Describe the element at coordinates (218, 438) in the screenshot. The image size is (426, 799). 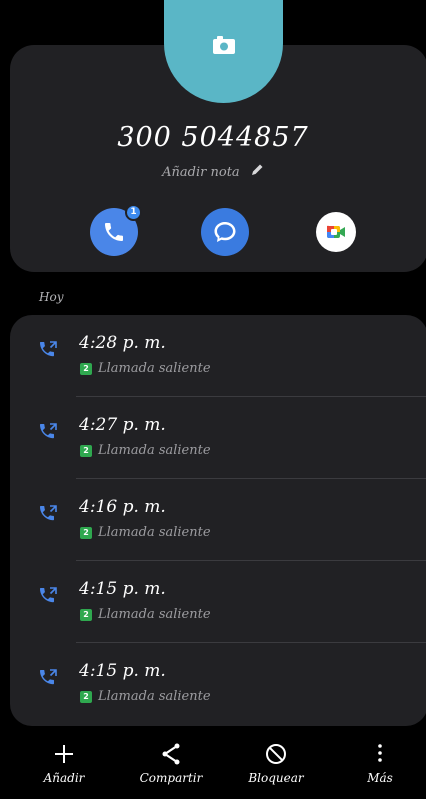
I see `call-log-item: 4:27 p. m. 2 Llamada saliente` at that location.